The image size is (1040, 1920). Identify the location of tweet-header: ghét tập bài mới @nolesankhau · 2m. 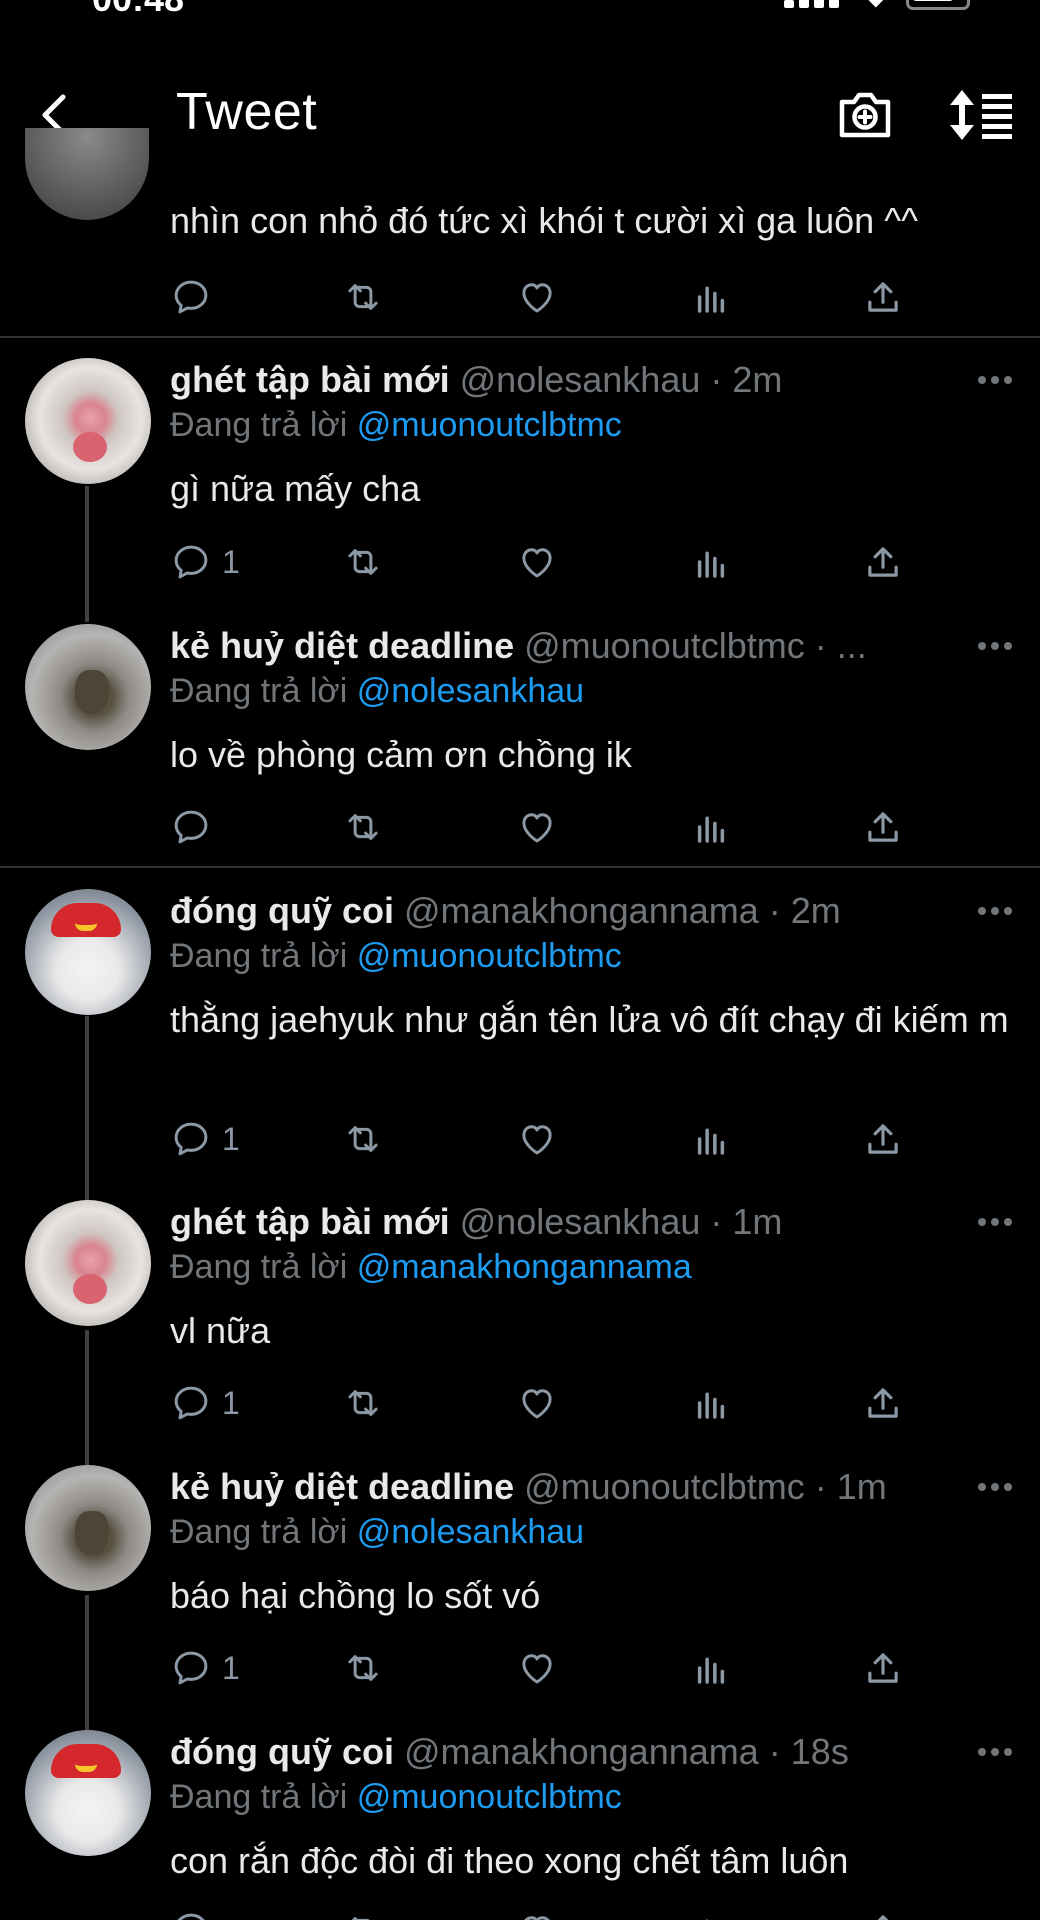
(590, 382).